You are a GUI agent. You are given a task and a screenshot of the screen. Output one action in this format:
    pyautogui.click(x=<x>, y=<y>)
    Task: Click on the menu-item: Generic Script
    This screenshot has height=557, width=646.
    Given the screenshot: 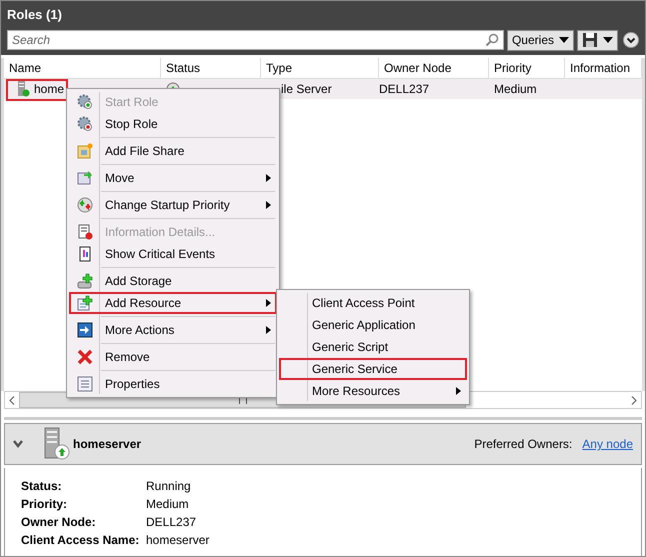 What is the action you would take?
    pyautogui.click(x=373, y=347)
    